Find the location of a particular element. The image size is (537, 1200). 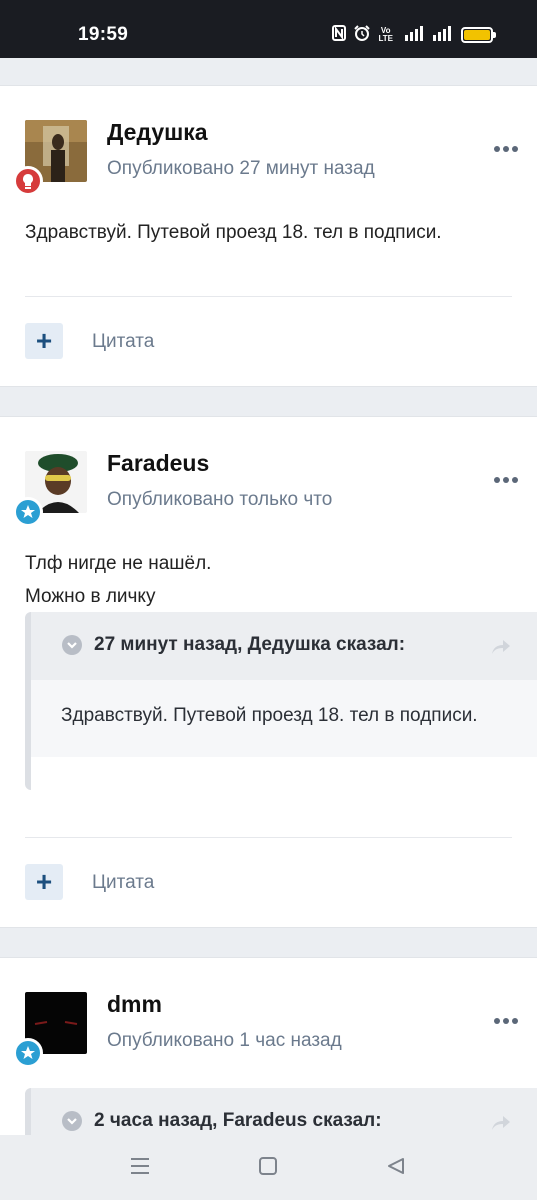

signal-icon is located at coordinates (442, 34).